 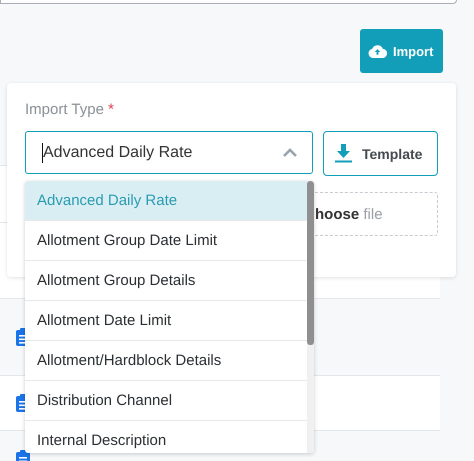 What do you see at coordinates (290, 153) in the screenshot?
I see `chevron-up-icon` at bounding box center [290, 153].